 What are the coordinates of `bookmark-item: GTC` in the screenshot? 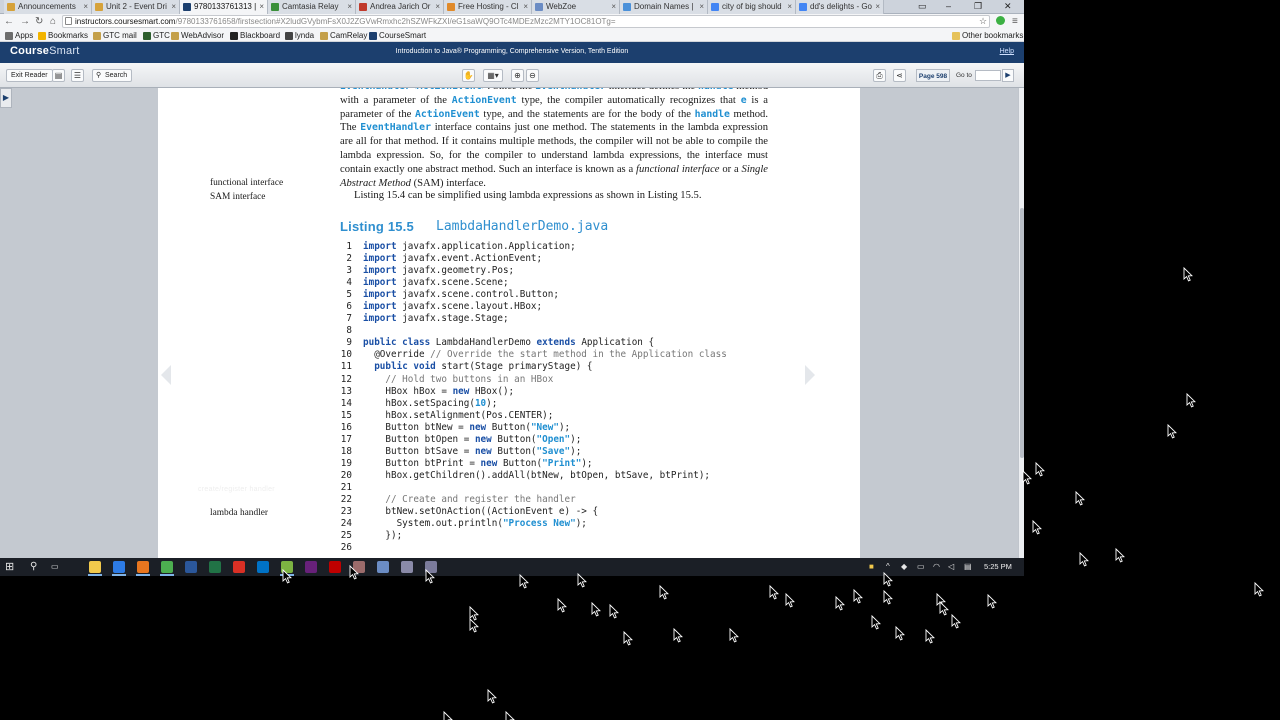 It's located at (156, 36).